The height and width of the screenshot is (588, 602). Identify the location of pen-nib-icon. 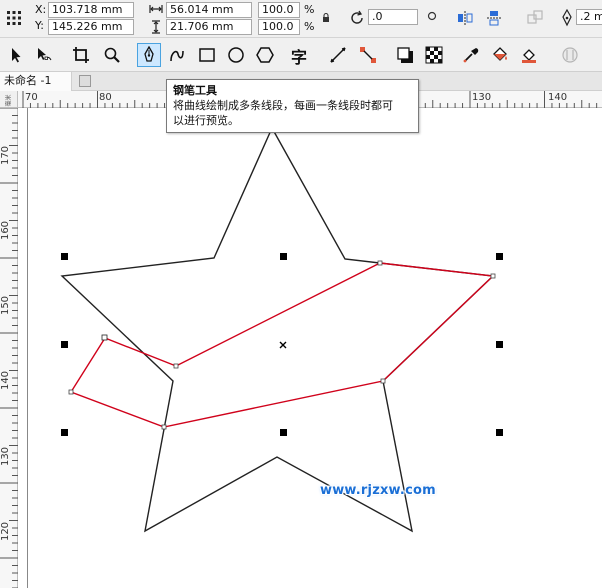
(149, 54).